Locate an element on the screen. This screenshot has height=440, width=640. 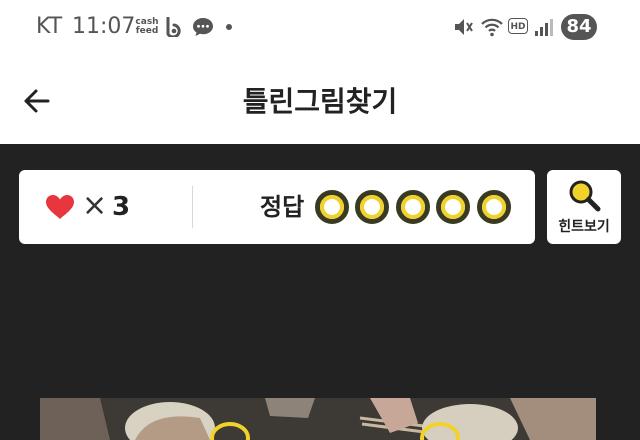
lives-count: 3 is located at coordinates (121, 207).